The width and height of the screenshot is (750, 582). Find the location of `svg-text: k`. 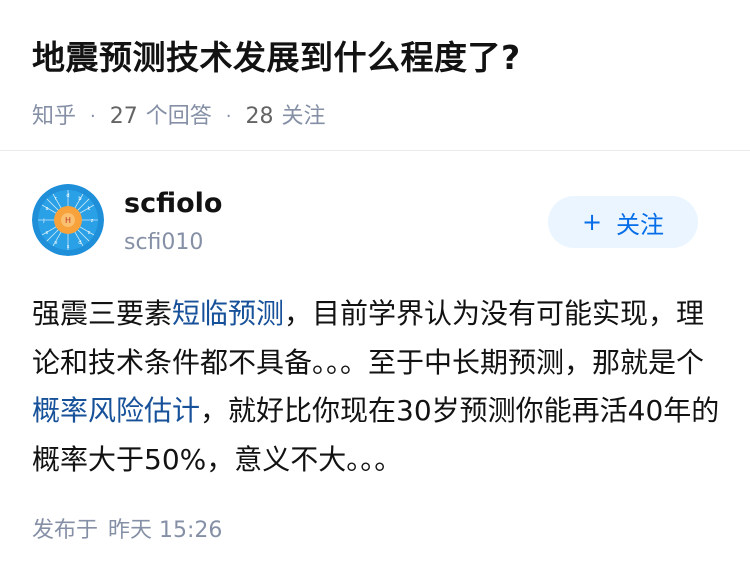

svg-text: k is located at coordinates (89, 209).